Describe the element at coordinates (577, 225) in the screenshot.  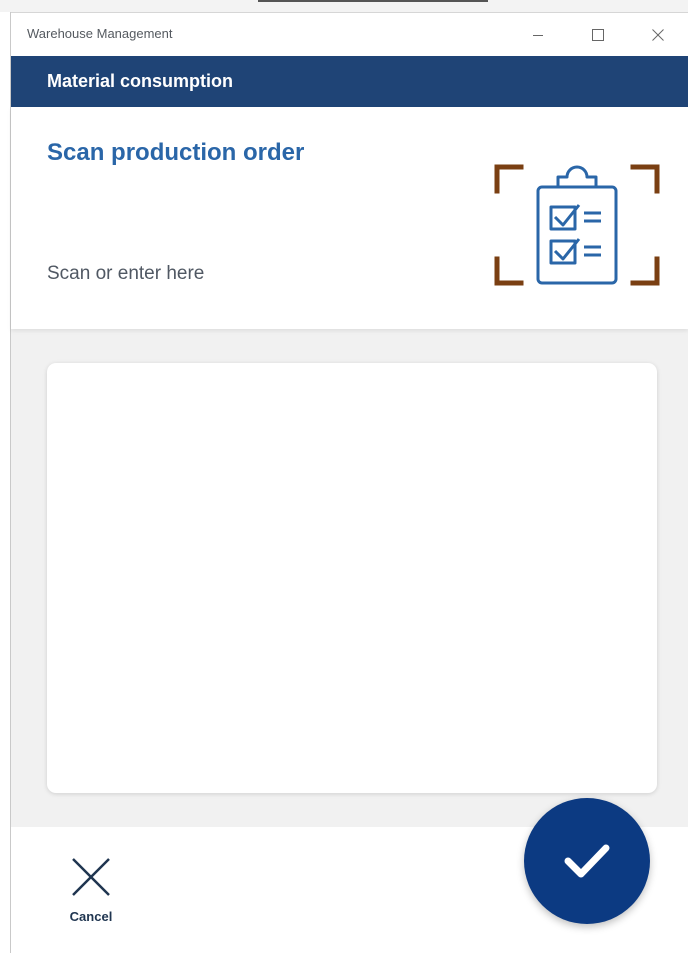
I see `clipboard-checklist-scan-icon` at that location.